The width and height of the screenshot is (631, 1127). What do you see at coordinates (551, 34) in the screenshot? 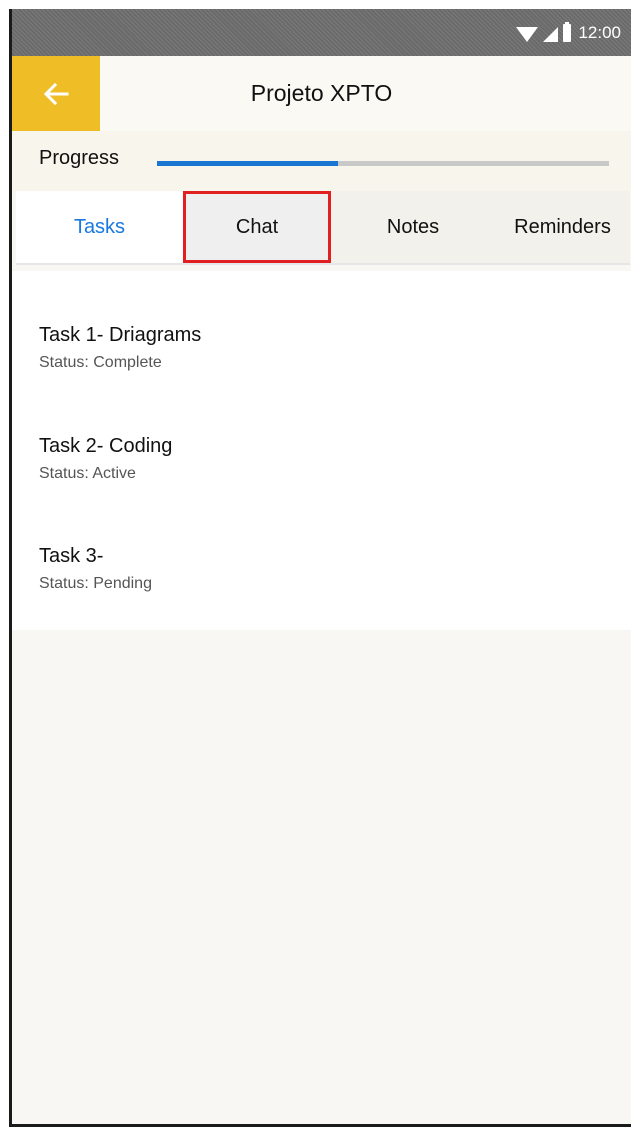
I see `signal-icon` at bounding box center [551, 34].